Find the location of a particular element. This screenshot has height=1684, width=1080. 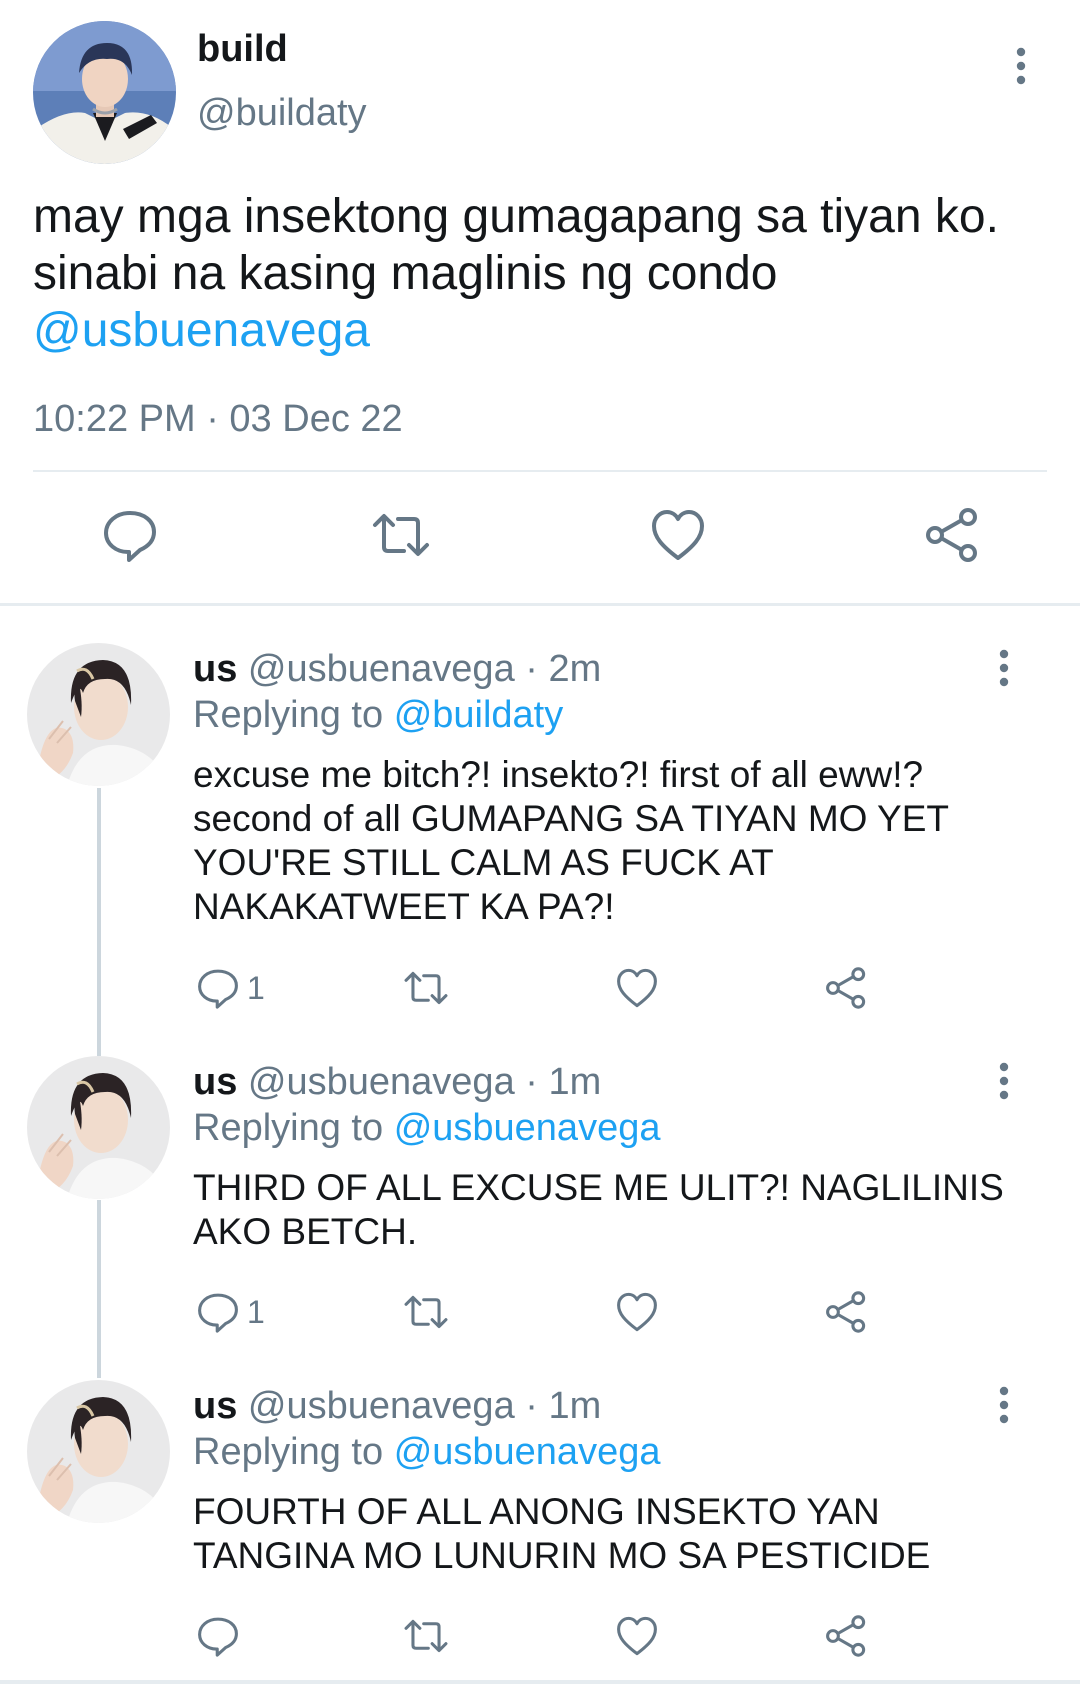

reply-time: · 2m is located at coordinates (563, 669).